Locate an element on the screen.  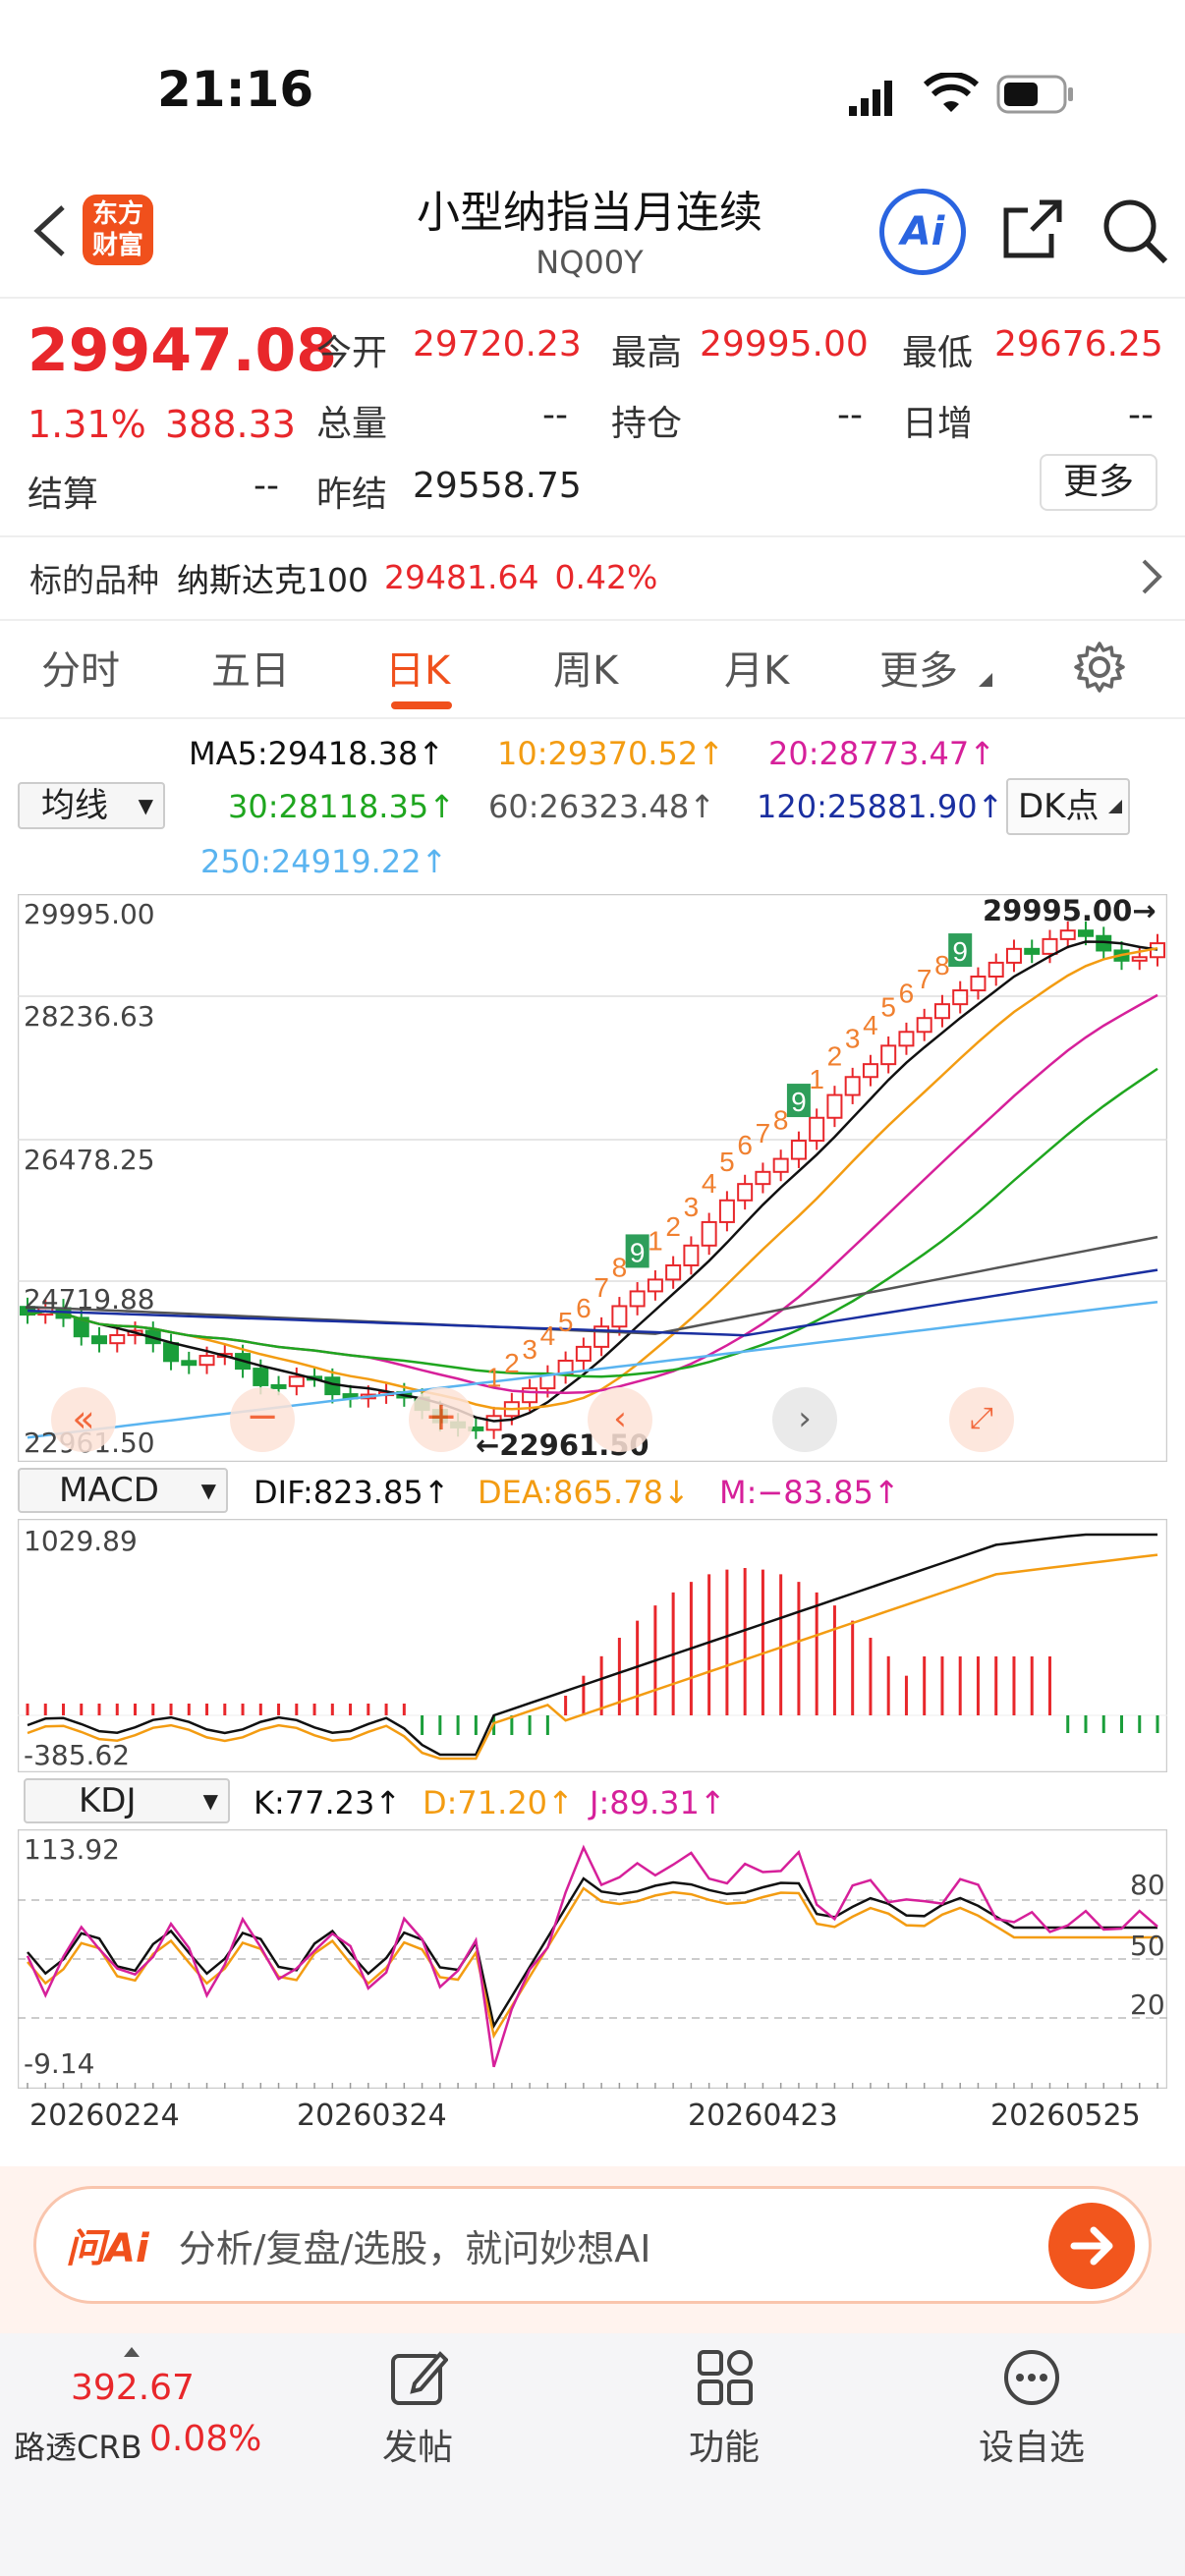
ma120-value: 120:25881.90↑ is located at coordinates (881, 806).